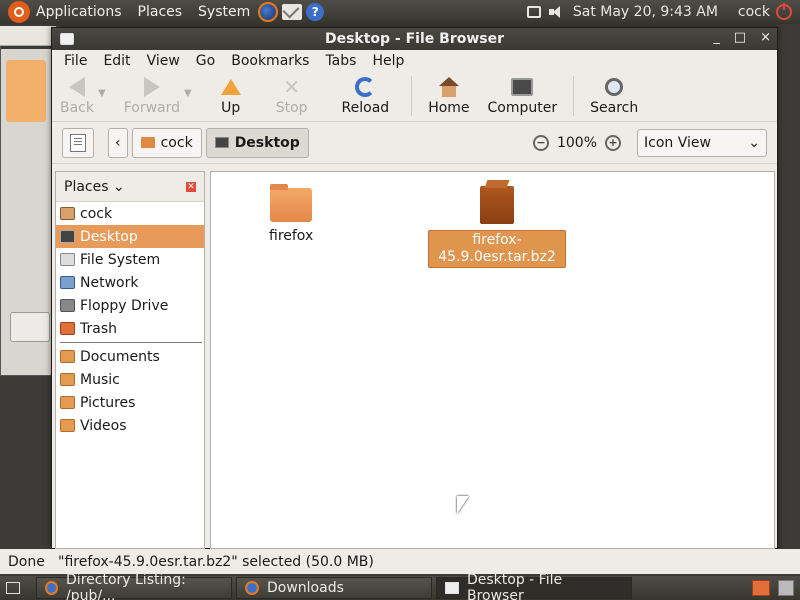 This screenshot has width=800, height=600. What do you see at coordinates (463, 505) in the screenshot?
I see `mouse-pointer-icon` at bounding box center [463, 505].